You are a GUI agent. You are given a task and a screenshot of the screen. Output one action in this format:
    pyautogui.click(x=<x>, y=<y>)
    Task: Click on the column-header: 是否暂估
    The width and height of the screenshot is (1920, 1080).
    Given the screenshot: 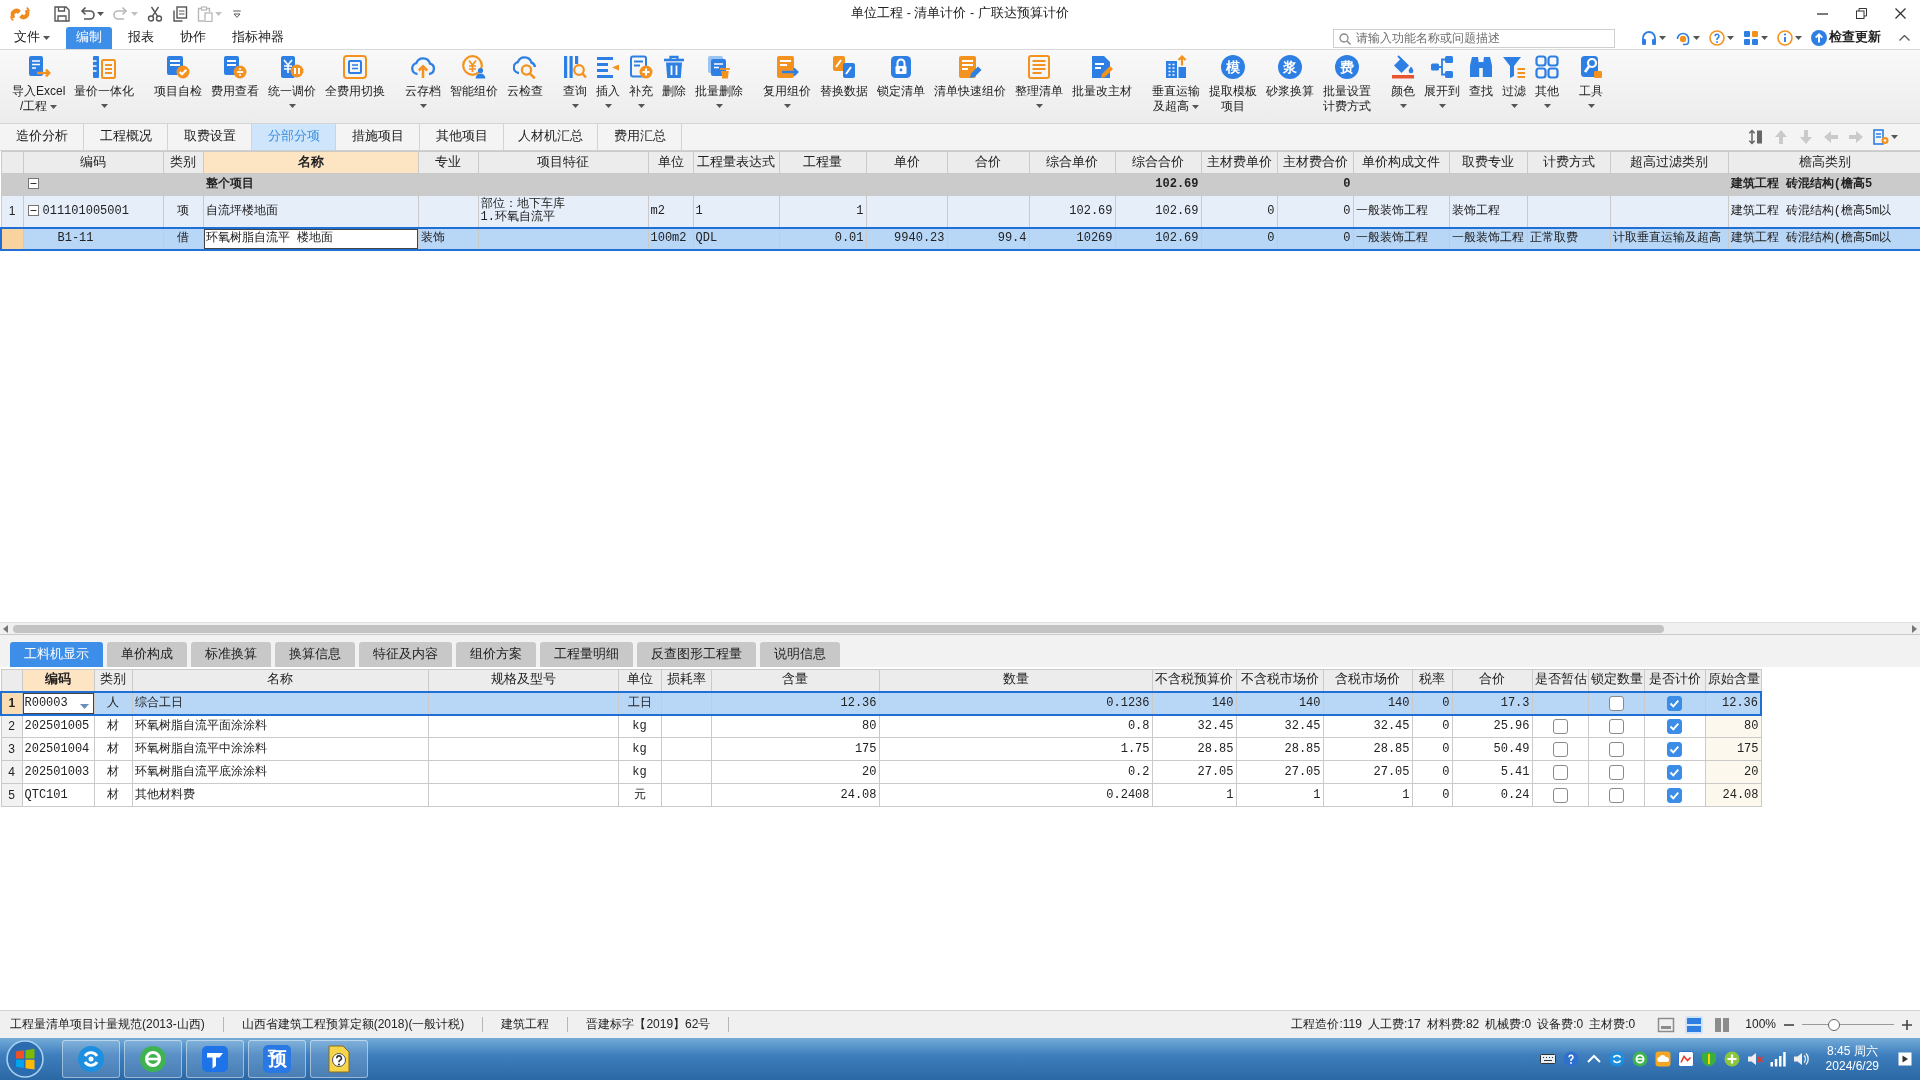 What is the action you would take?
    pyautogui.click(x=1560, y=680)
    